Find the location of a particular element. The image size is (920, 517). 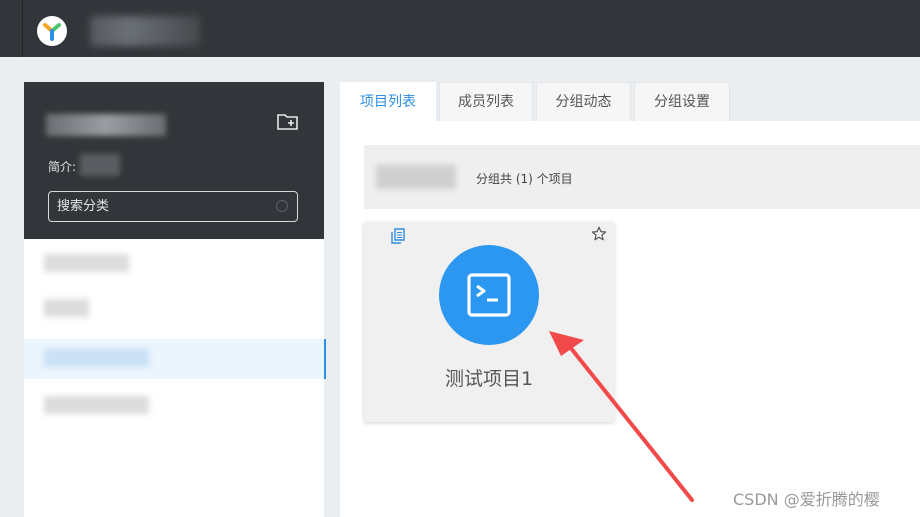

project-card: 测试项目1 is located at coordinates (489, 322).